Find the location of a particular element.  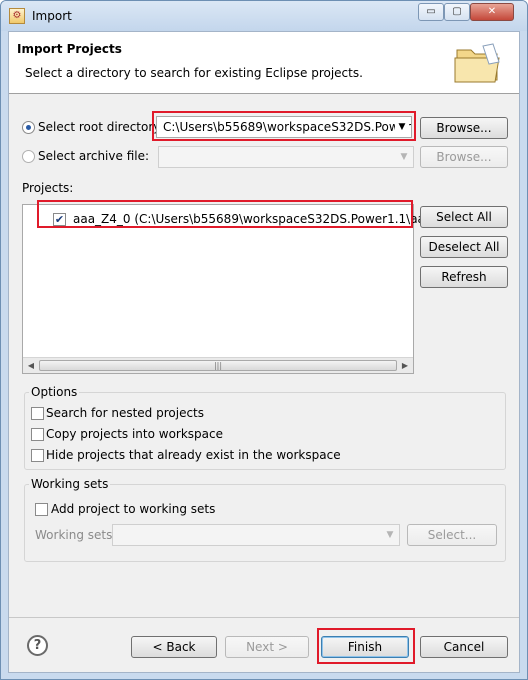

maximize-button: ▢ is located at coordinates (457, 12).